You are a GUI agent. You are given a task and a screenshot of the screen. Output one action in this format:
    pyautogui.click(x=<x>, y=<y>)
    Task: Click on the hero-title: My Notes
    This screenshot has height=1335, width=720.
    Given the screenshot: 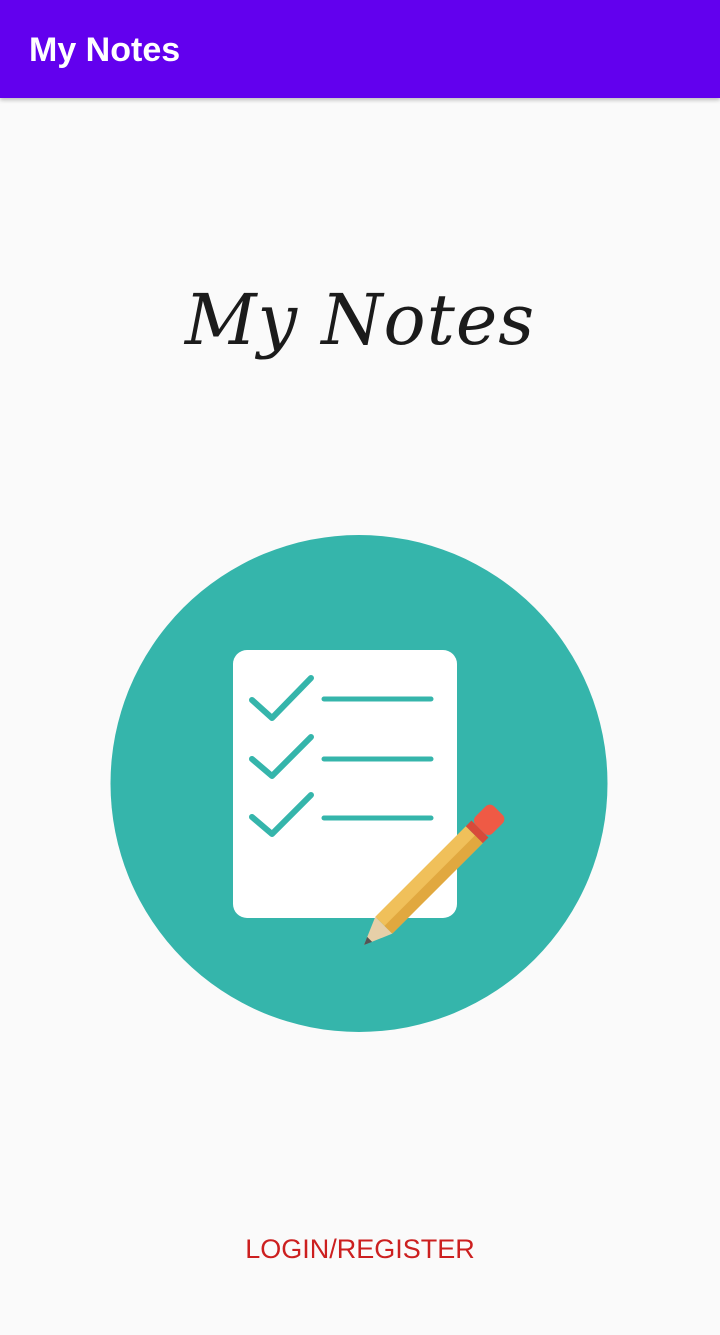 What is the action you would take?
    pyautogui.click(x=360, y=320)
    